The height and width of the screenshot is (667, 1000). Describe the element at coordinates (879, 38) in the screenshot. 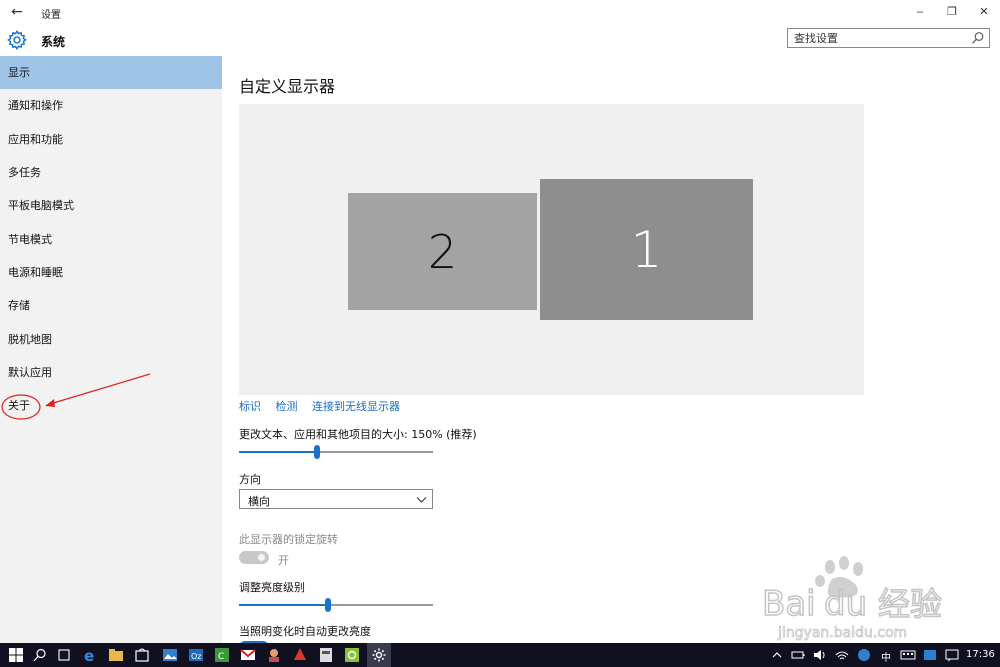

I see `search-input` at that location.